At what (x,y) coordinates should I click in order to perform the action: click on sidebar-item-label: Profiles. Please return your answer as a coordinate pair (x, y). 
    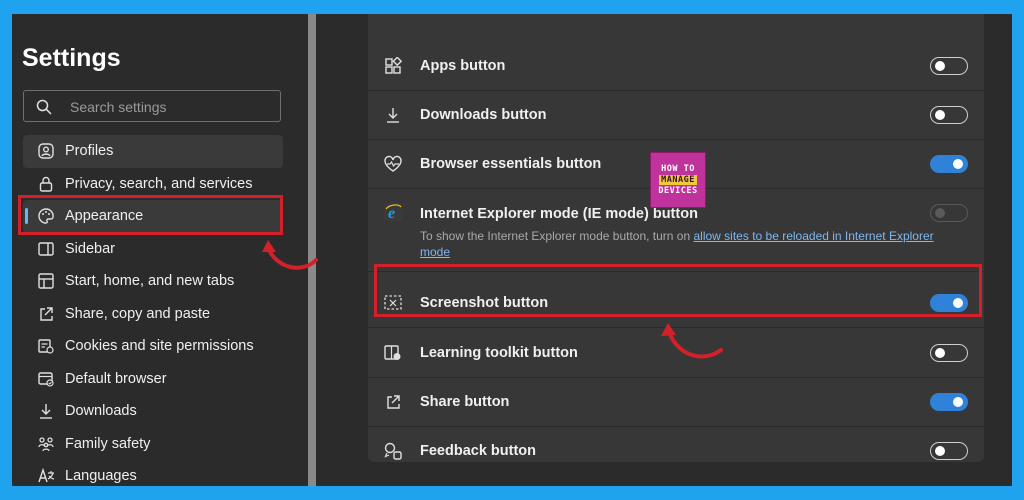
    Looking at the image, I should click on (89, 151).